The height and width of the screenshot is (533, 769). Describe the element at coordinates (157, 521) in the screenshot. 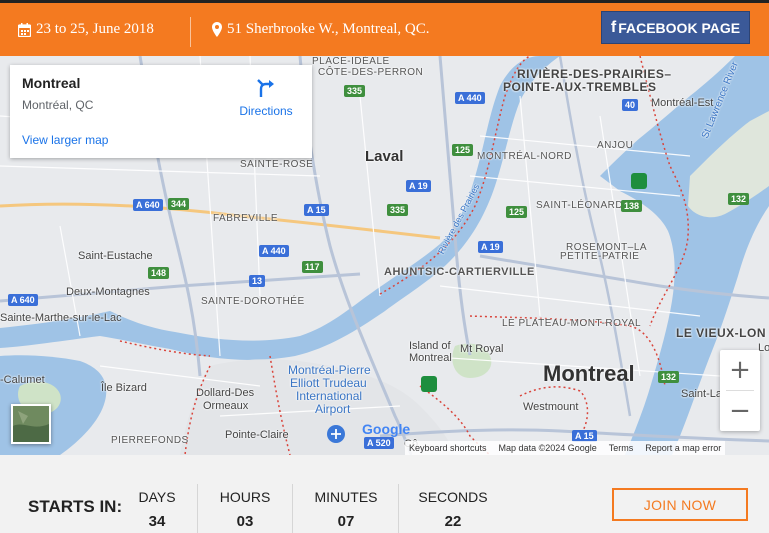

I see `countdown-value: 34` at that location.